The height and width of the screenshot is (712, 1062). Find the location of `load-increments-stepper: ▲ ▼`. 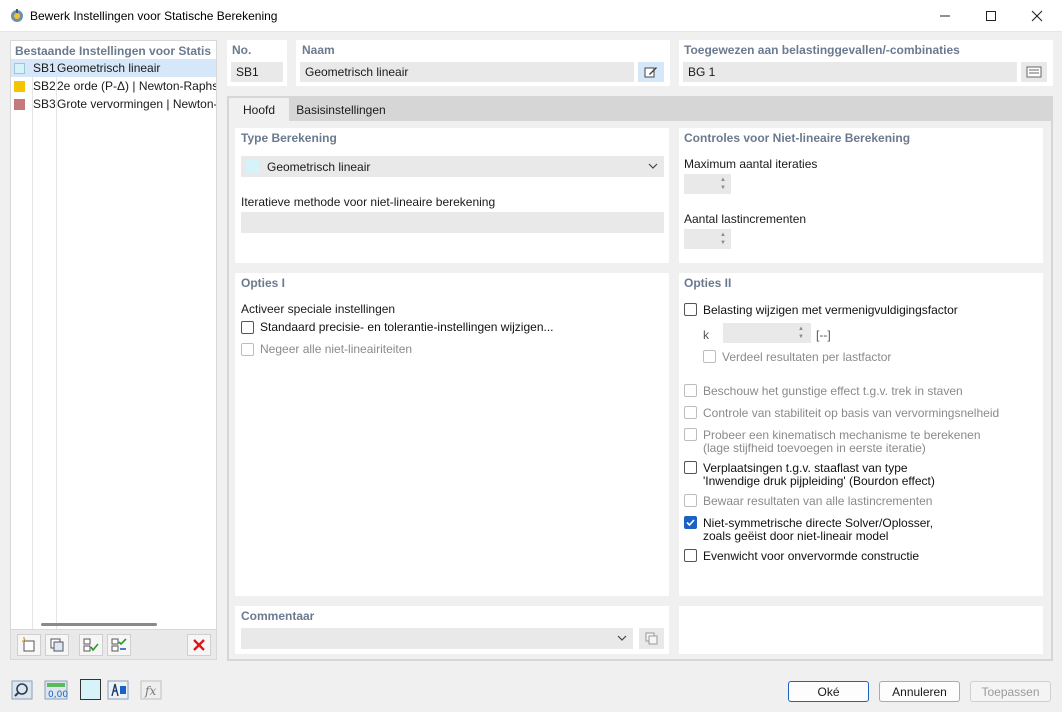

load-increments-stepper: ▲ ▼ is located at coordinates (707, 239).